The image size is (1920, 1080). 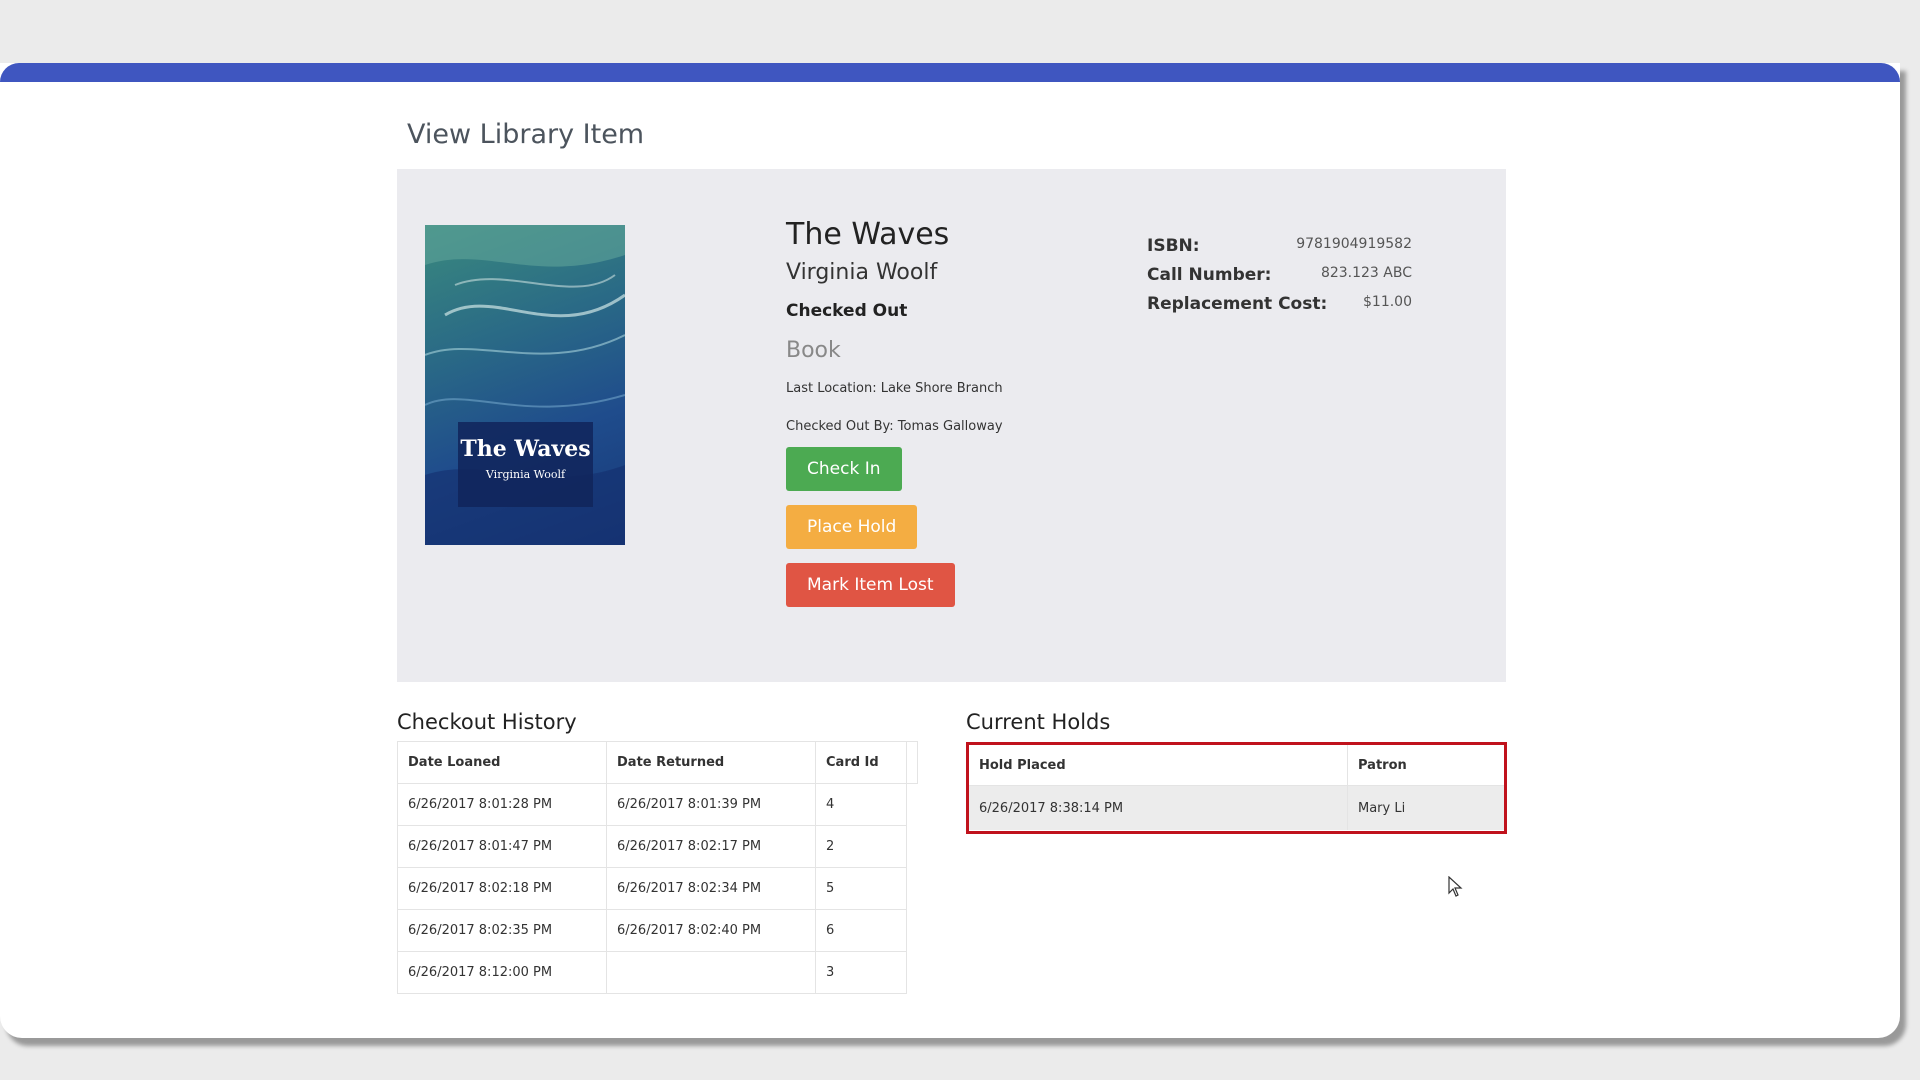 I want to click on mark-item-lost-button: Mark Item Lost, so click(x=870, y=585).